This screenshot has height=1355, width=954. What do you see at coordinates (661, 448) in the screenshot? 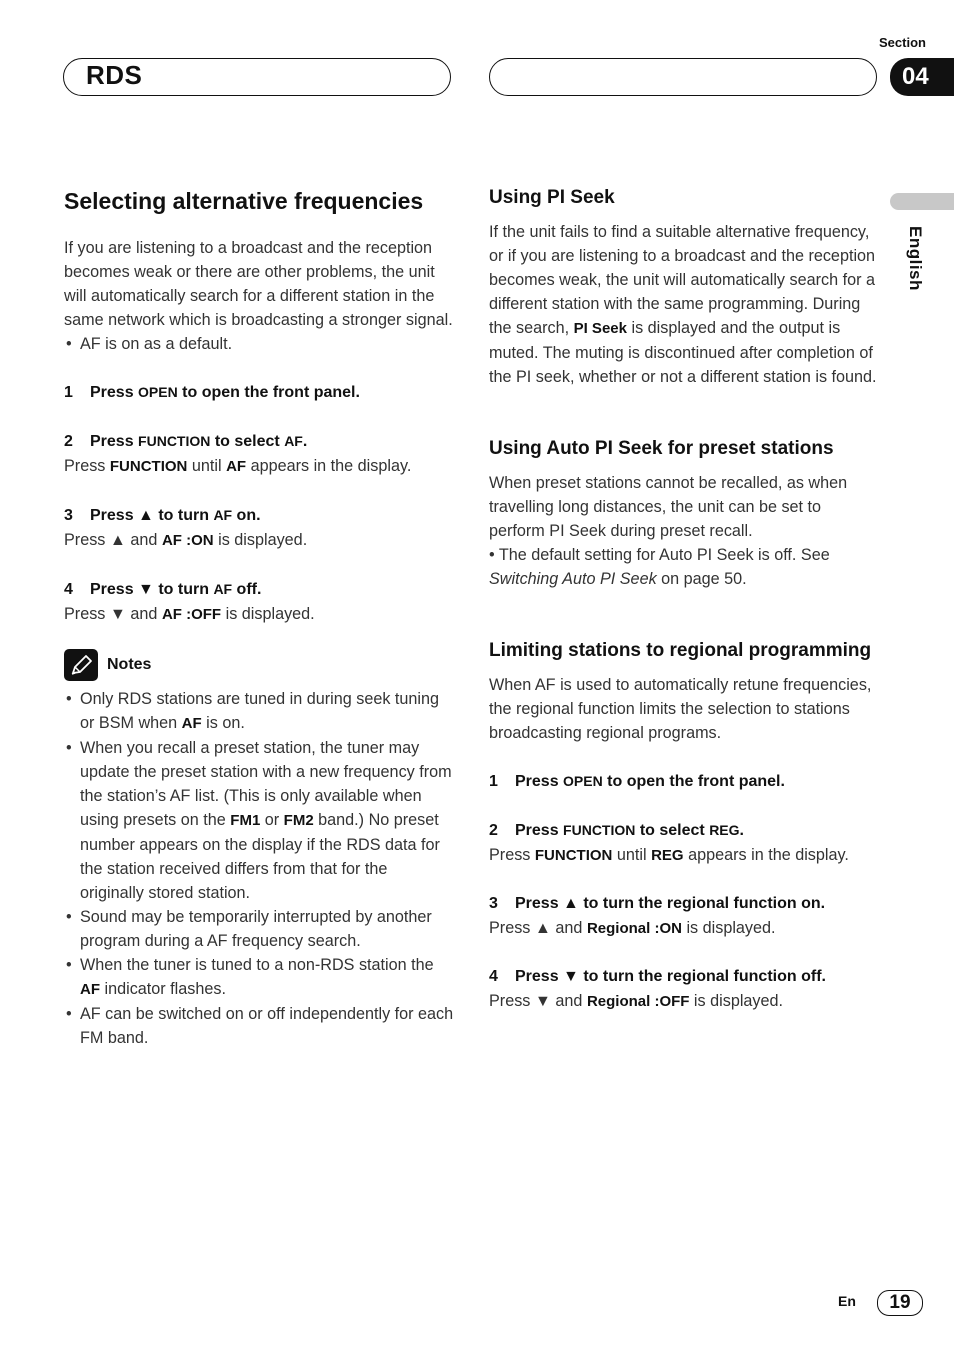
I see `section-heading-auto-pi-seek: Using Auto PI Seek for preset stations` at bounding box center [661, 448].